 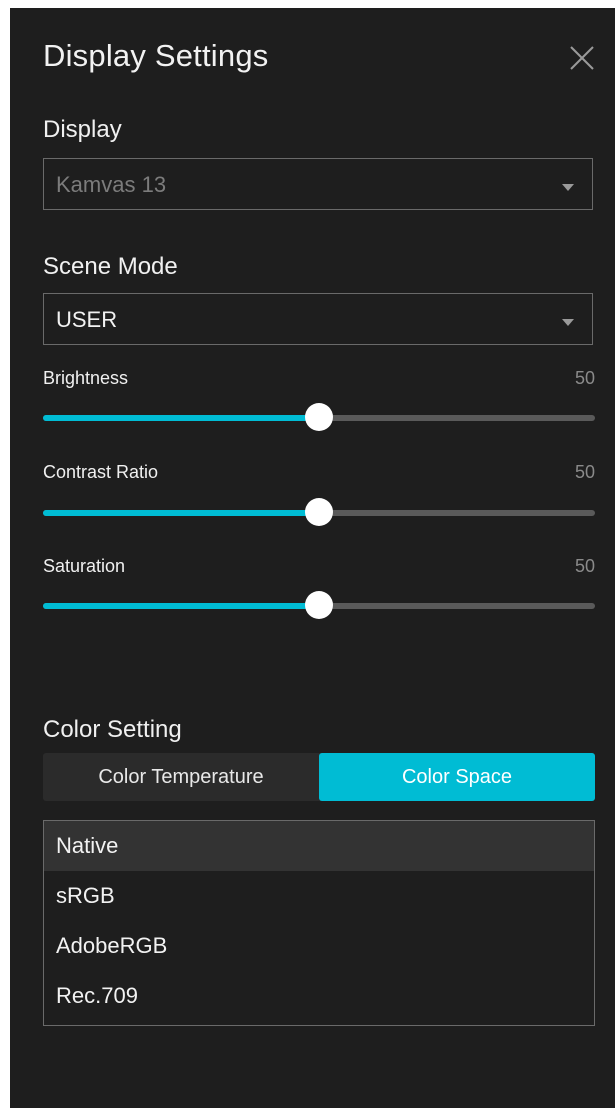 I want to click on brightness-value: 50, so click(x=584, y=378).